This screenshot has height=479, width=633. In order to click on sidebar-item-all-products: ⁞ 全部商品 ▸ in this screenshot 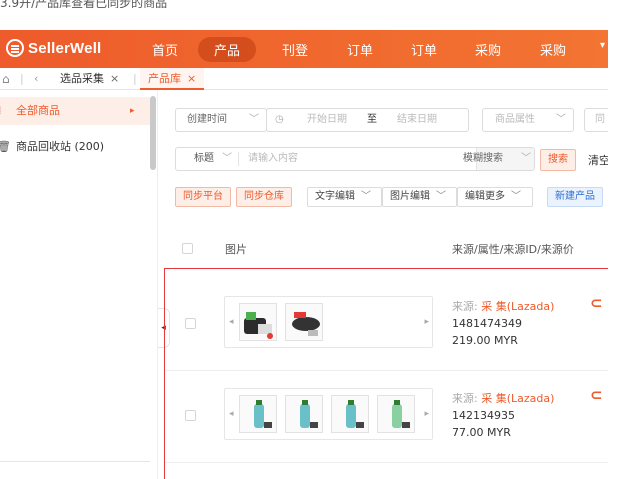, I will do `click(75, 111)`.